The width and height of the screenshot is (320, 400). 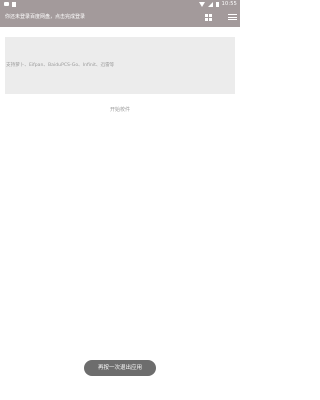 I want to click on status-clock: 10:55, so click(x=229, y=4).